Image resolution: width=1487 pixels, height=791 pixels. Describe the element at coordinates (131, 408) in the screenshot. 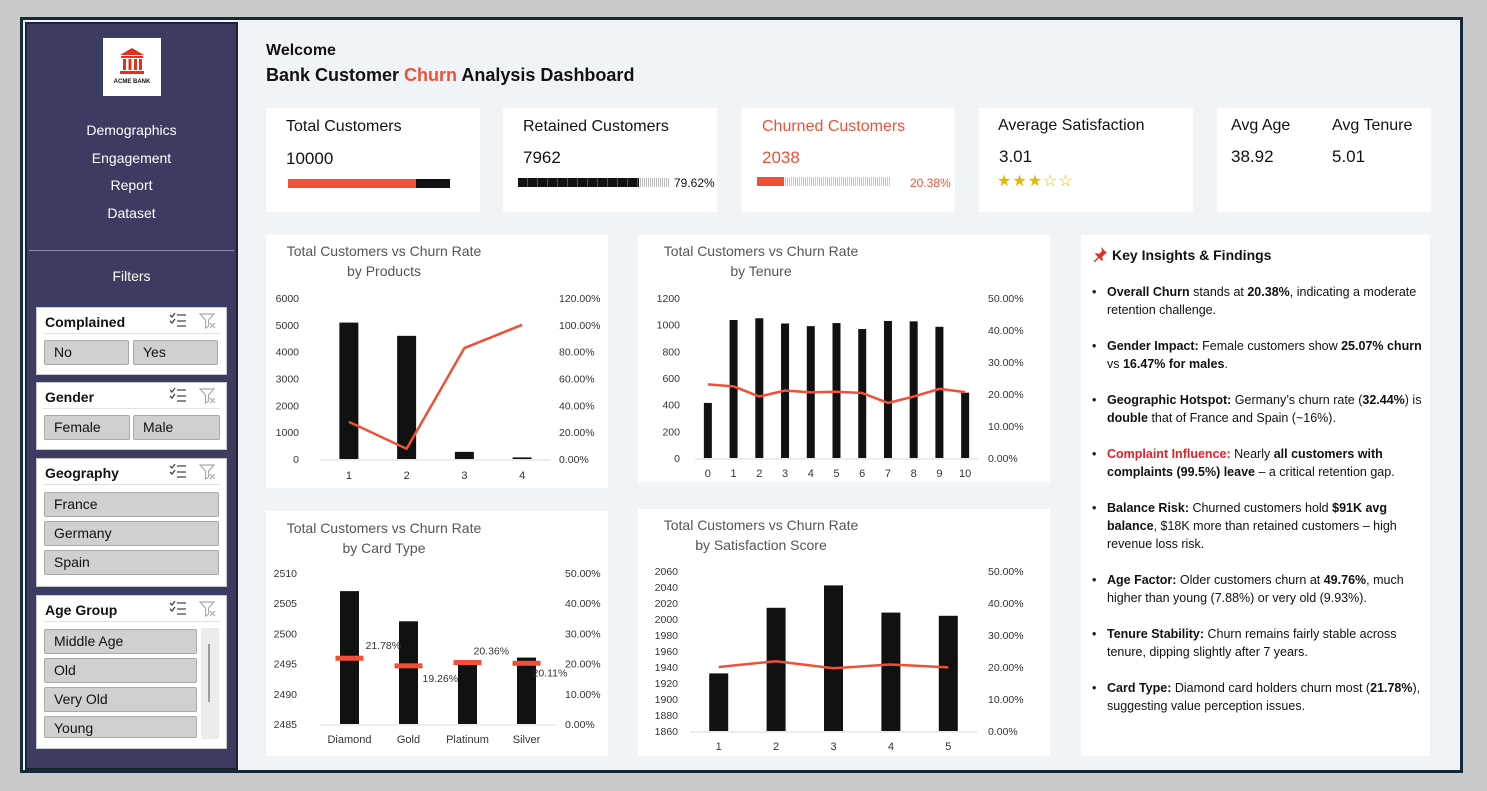

I see `slicer-divider` at that location.